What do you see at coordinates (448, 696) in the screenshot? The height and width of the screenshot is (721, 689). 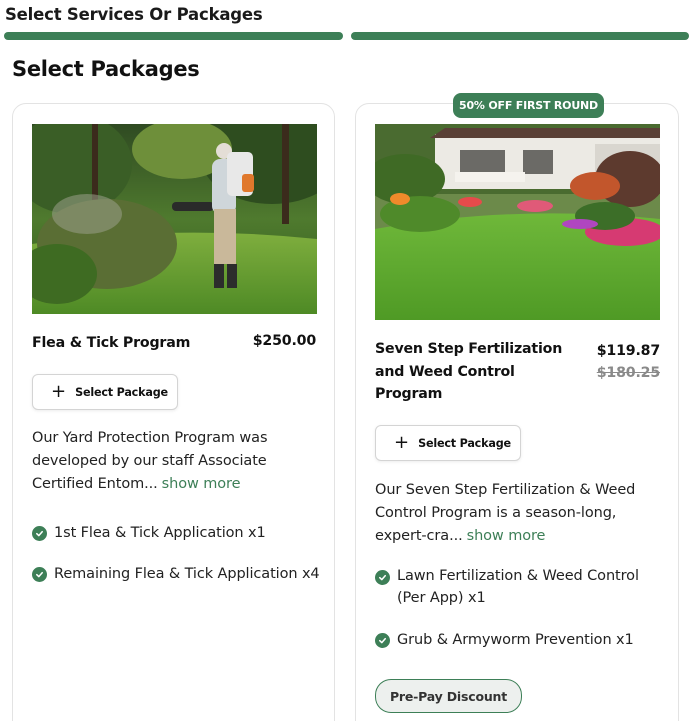 I see `prepay-discount-button: Pre-Pay Discount` at bounding box center [448, 696].